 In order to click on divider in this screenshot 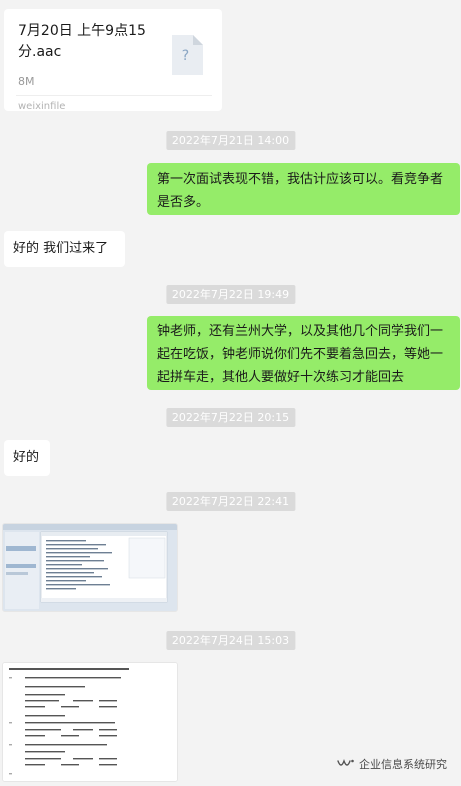, I will do `click(114, 95)`.